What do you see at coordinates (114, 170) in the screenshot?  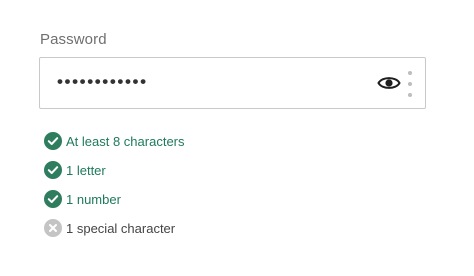 I see `requirement-letter: 1 letter` at bounding box center [114, 170].